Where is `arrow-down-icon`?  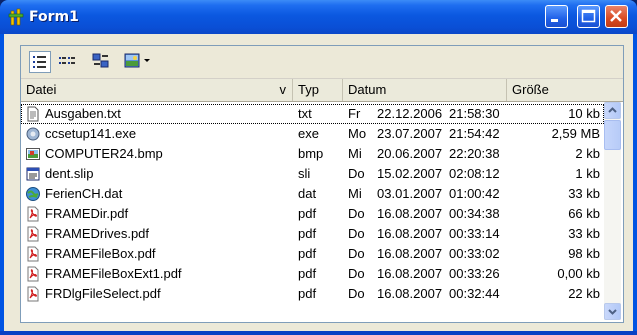
arrow-down-icon is located at coordinates (612, 312).